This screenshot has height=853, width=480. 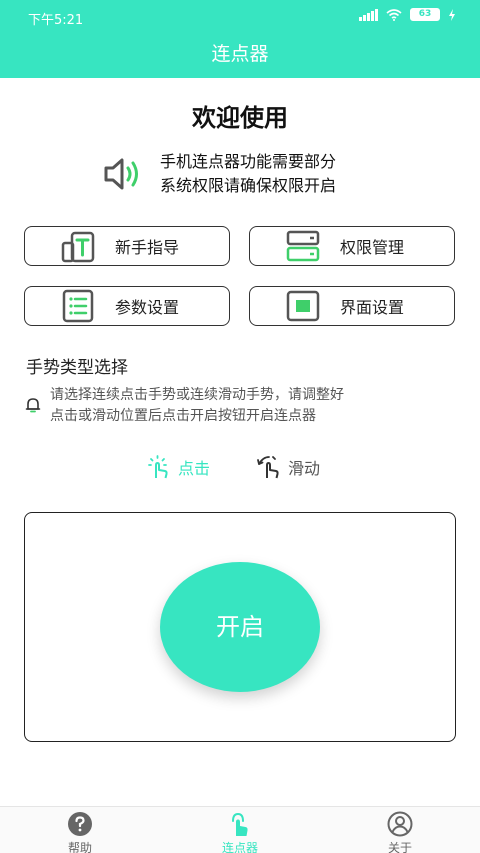 What do you see at coordinates (183, 416) in the screenshot?
I see `hint-line-2: 点击或滑动位置后点击开启按钮开启连点器` at bounding box center [183, 416].